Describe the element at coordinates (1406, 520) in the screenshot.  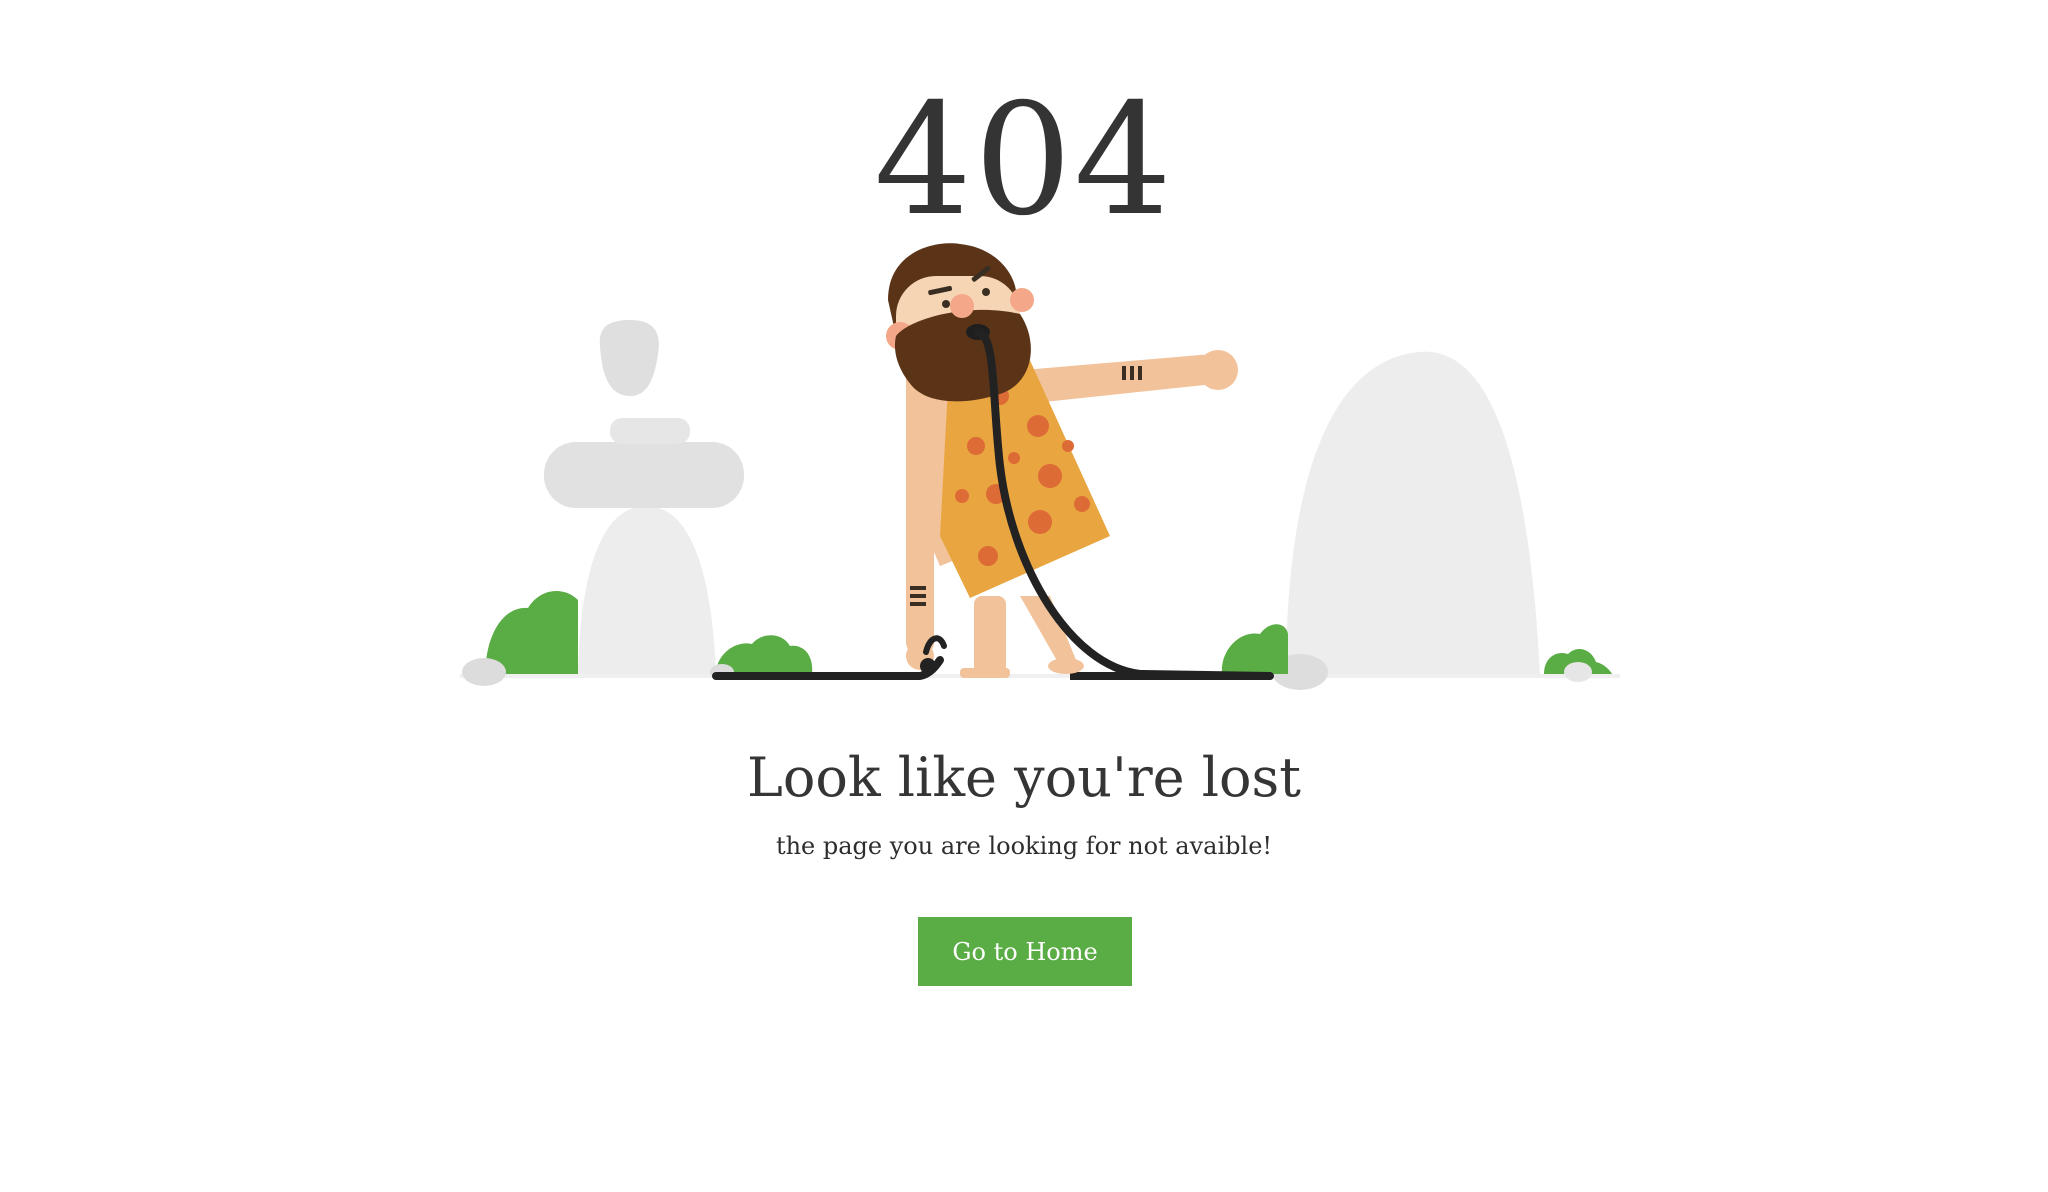
I see `tall-rock-icon` at that location.